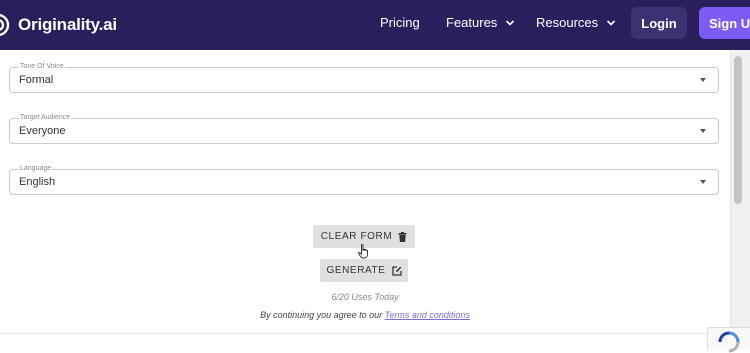 Image resolution: width=750 pixels, height=353 pixels. I want to click on tone-of-voice-select: Formal, so click(364, 80).